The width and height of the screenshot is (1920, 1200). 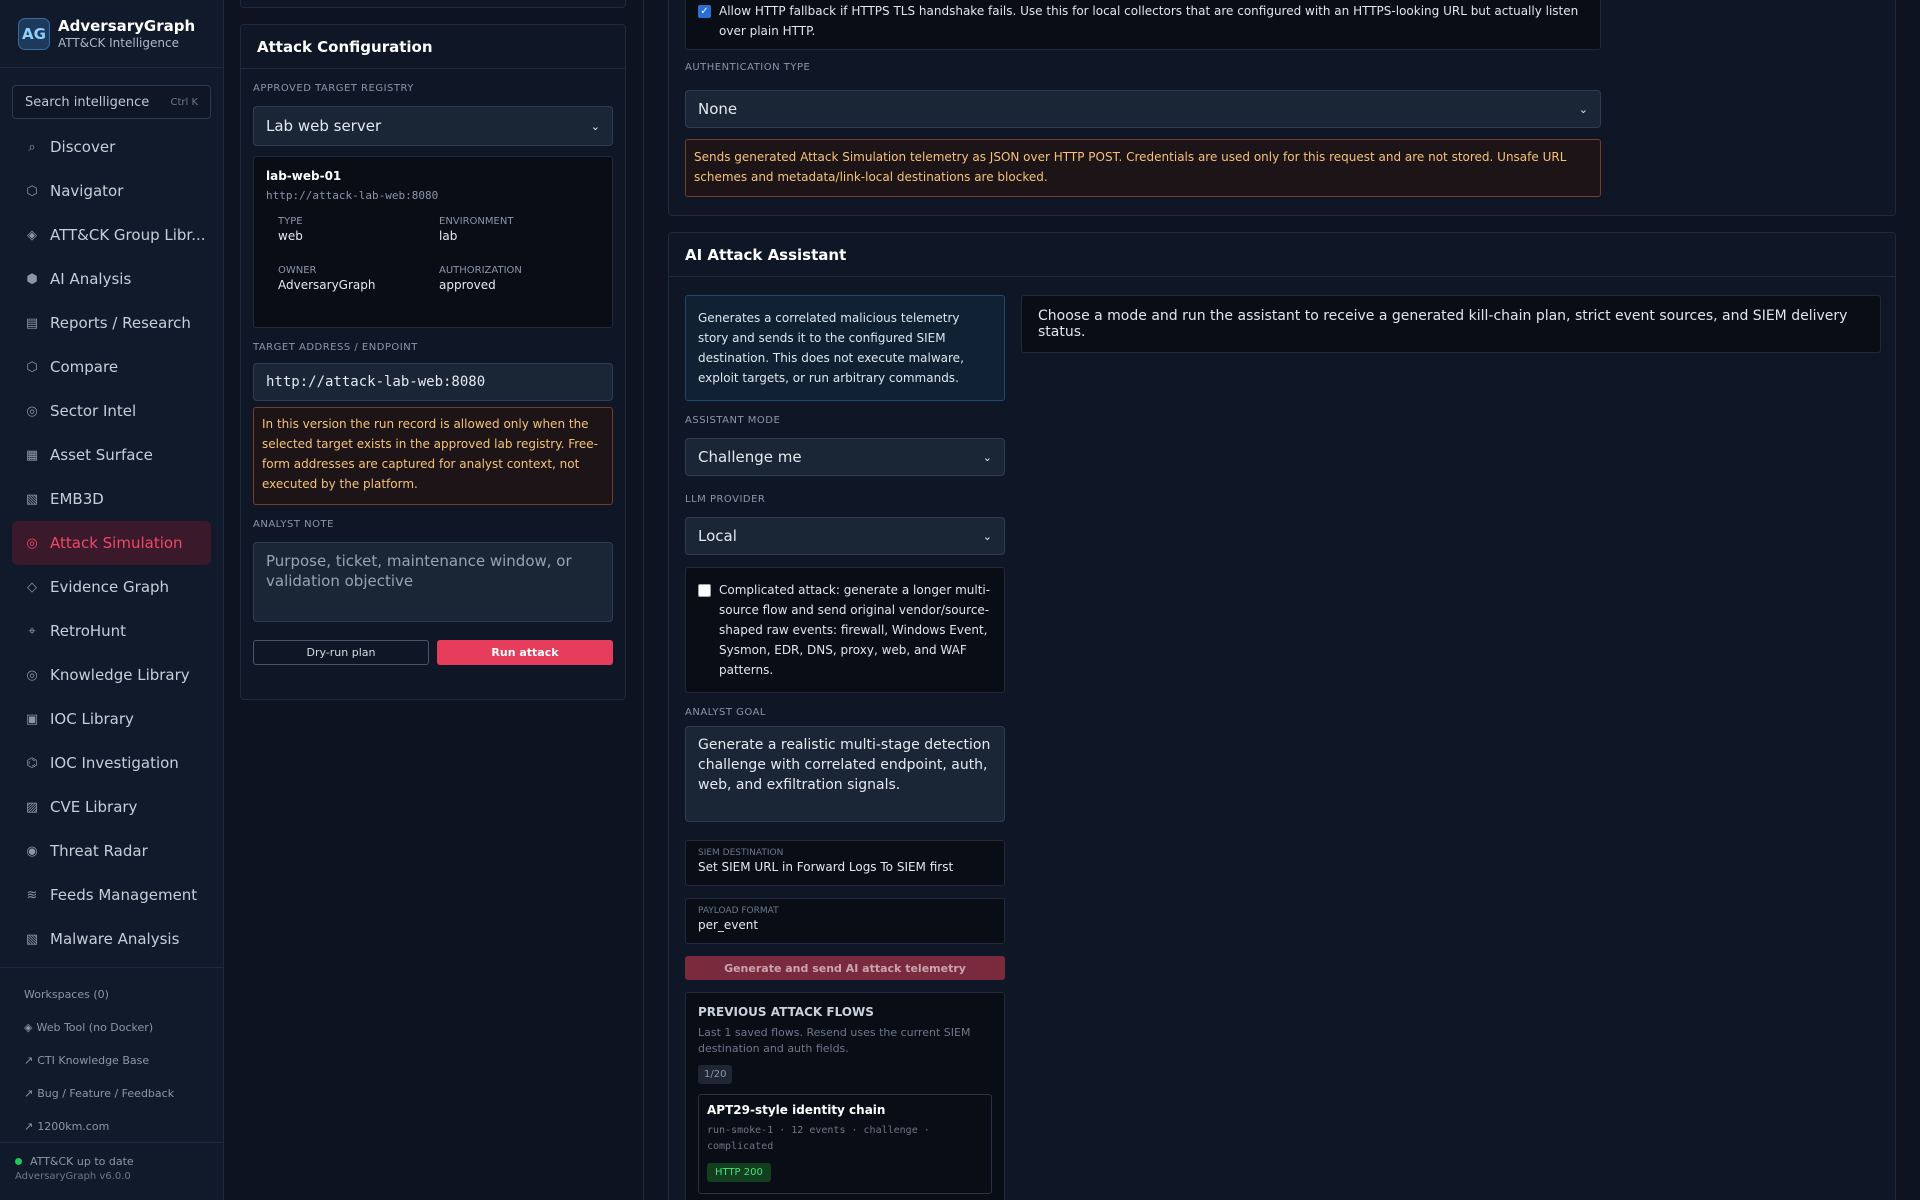 I want to click on llm-provider-value: Local, so click(x=717, y=536).